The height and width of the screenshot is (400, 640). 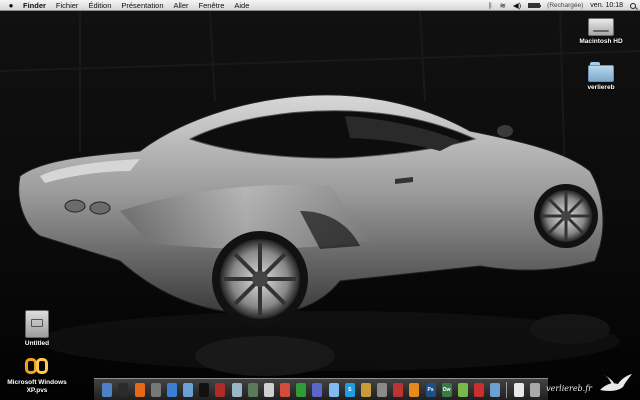 What do you see at coordinates (99, 5) in the screenshot?
I see `menu-edition: Édition` at bounding box center [99, 5].